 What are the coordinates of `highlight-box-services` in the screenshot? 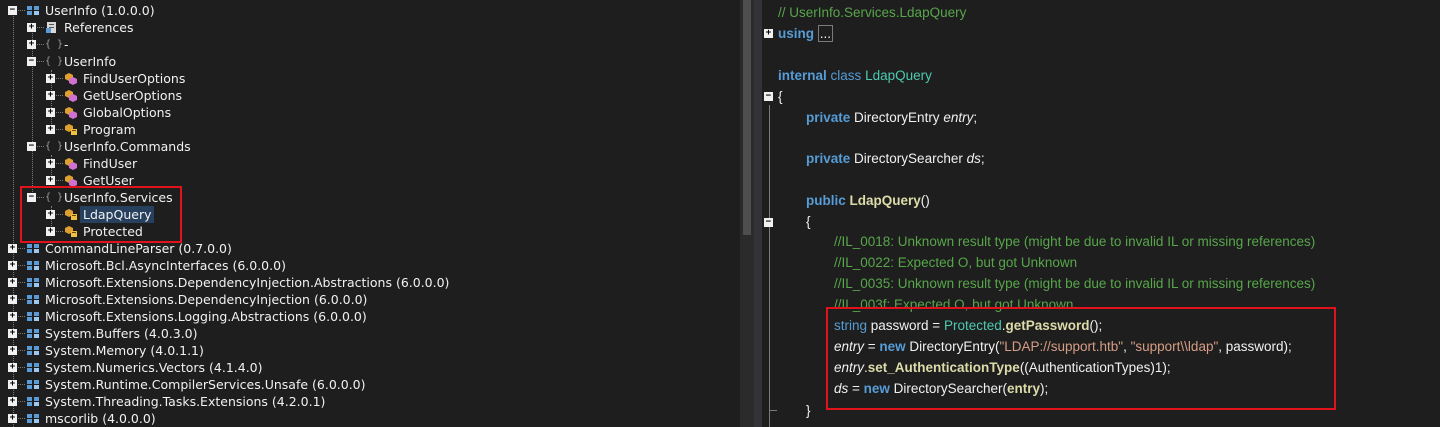 It's located at (101, 214).